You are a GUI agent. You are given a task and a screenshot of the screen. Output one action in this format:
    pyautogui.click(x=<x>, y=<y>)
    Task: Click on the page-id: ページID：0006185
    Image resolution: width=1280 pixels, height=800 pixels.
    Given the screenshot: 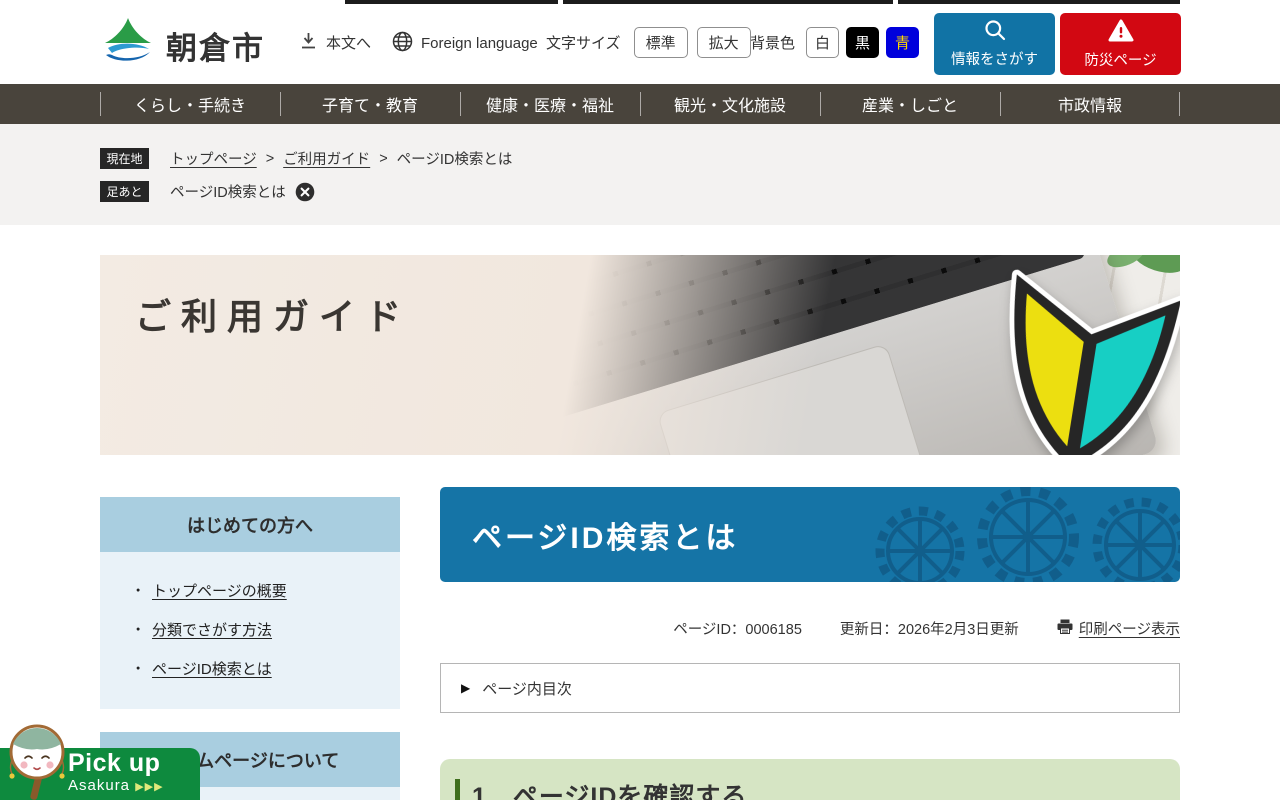 What is the action you would take?
    pyautogui.click(x=737, y=630)
    